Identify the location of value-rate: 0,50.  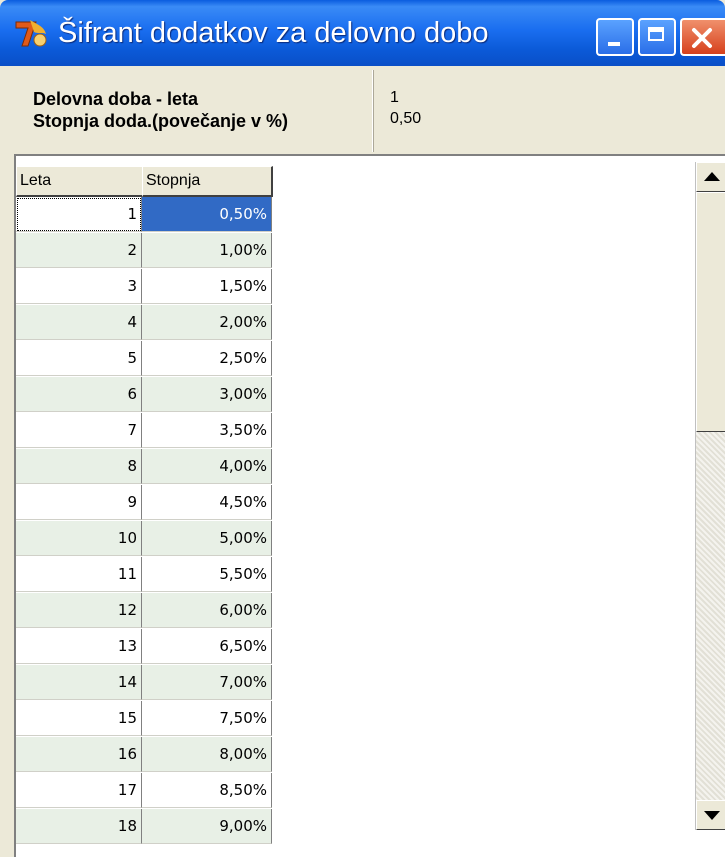
(405, 119).